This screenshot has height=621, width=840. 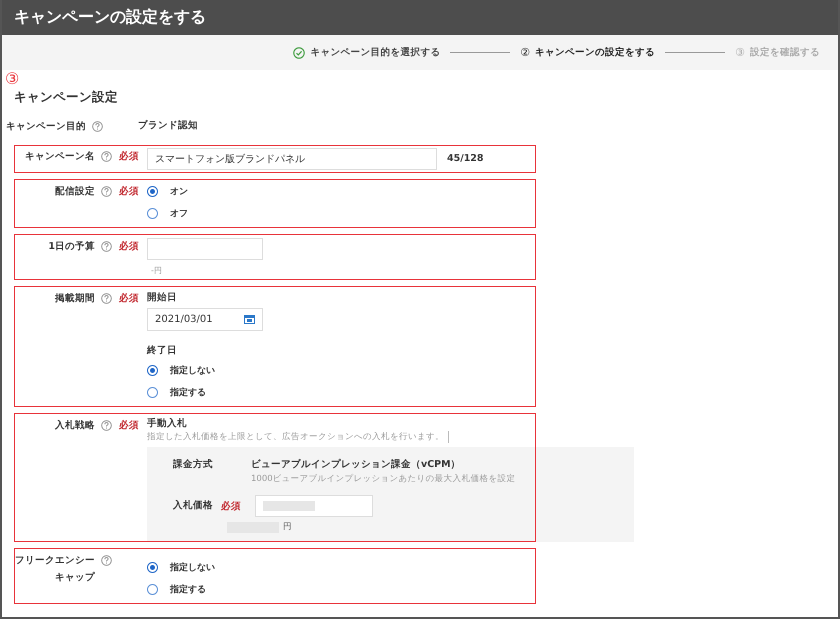 What do you see at coordinates (45, 127) in the screenshot?
I see `field-label: キャンペーン目的` at bounding box center [45, 127].